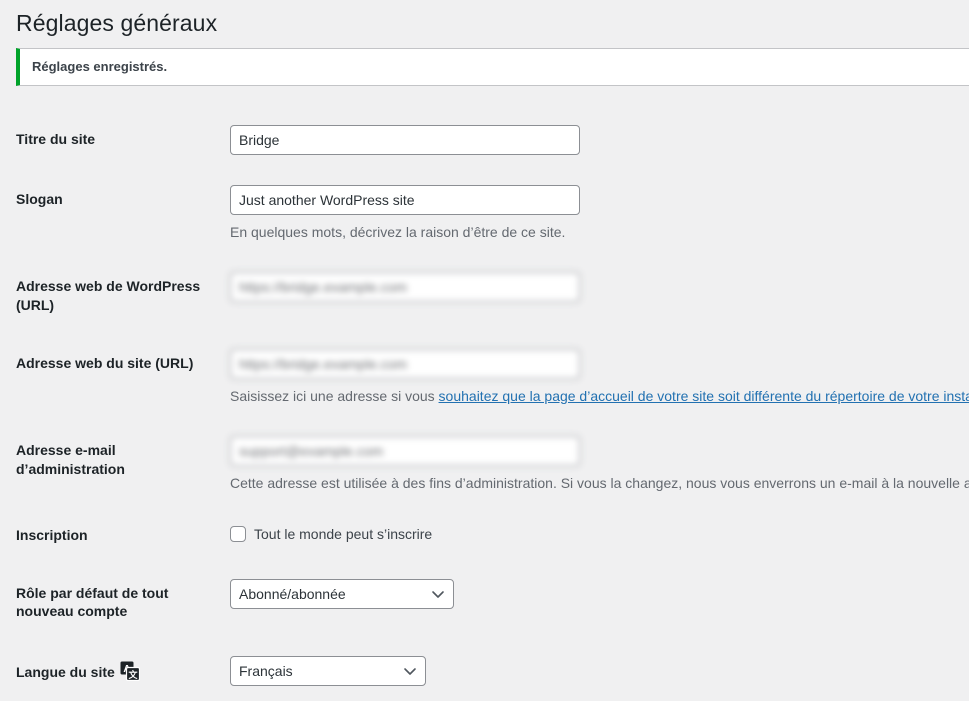 The width and height of the screenshot is (969, 701). What do you see at coordinates (599, 533) in the screenshot?
I see `membership-checkbox-row: Tout le monde peut s’inscrire` at bounding box center [599, 533].